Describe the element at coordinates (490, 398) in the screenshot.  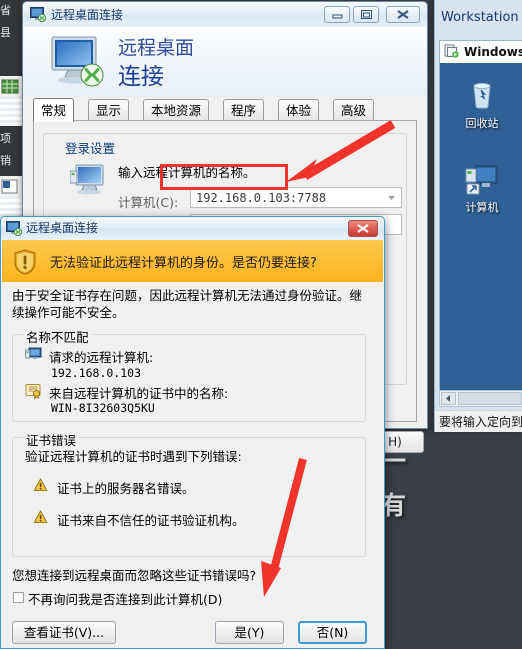
I see `scroll-thumb` at that location.